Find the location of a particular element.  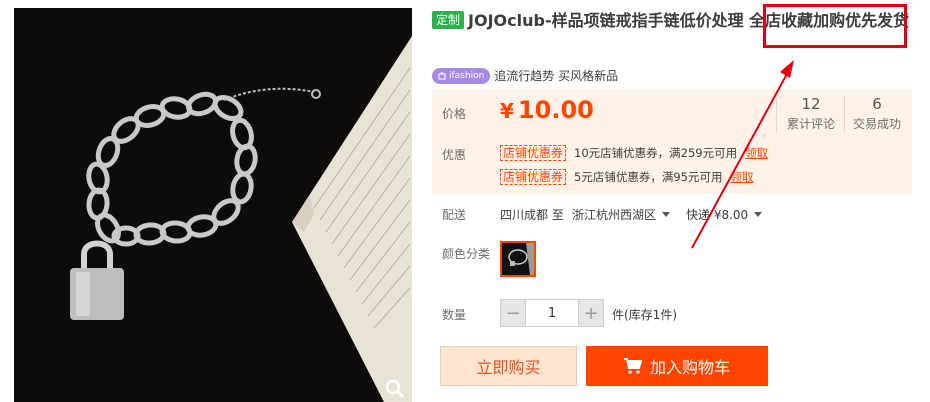

delivery-label: 配送 is located at coordinates (454, 215).